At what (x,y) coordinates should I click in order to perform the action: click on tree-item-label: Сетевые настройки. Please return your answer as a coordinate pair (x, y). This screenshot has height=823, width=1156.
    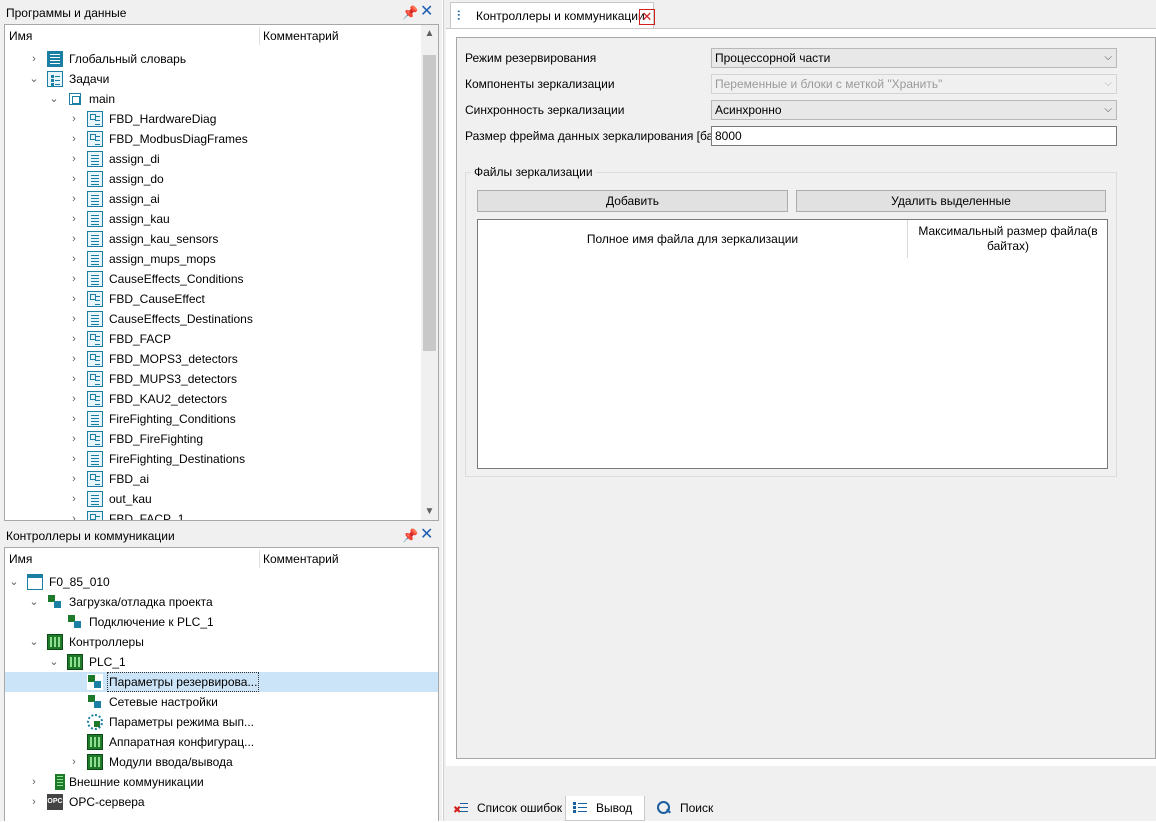
    Looking at the image, I should click on (163, 702).